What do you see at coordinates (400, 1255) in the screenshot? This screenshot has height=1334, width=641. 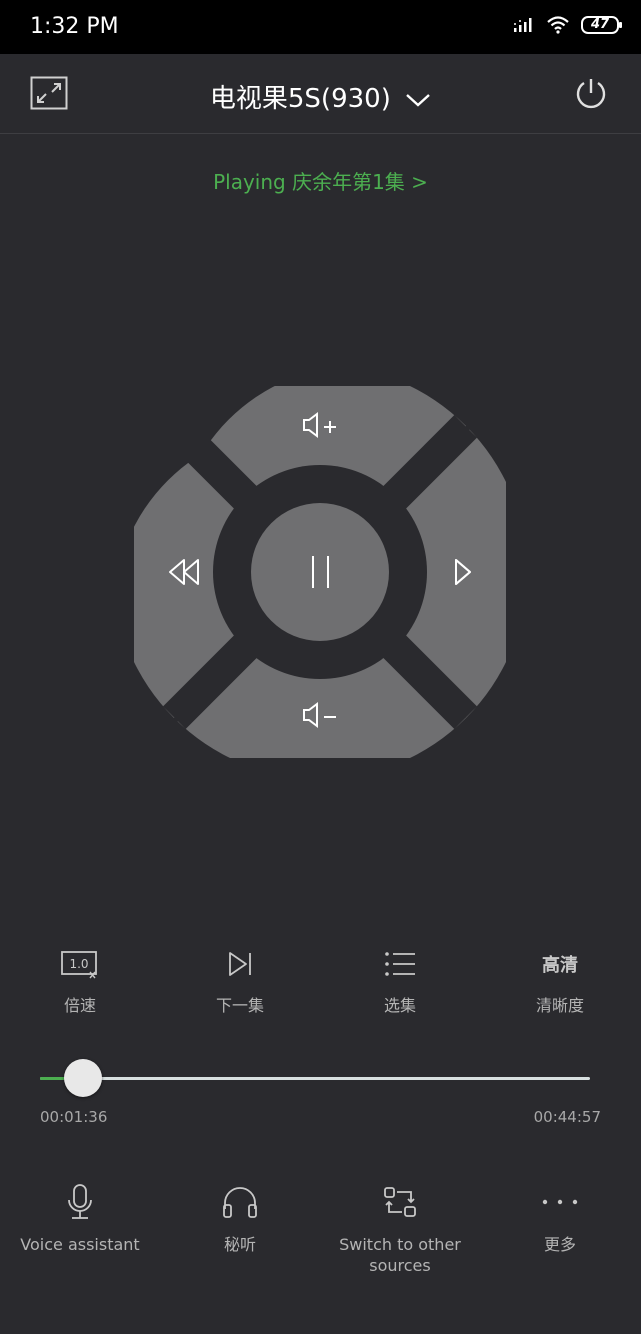 I see `switch-source-label: Switch to other sources` at bounding box center [400, 1255].